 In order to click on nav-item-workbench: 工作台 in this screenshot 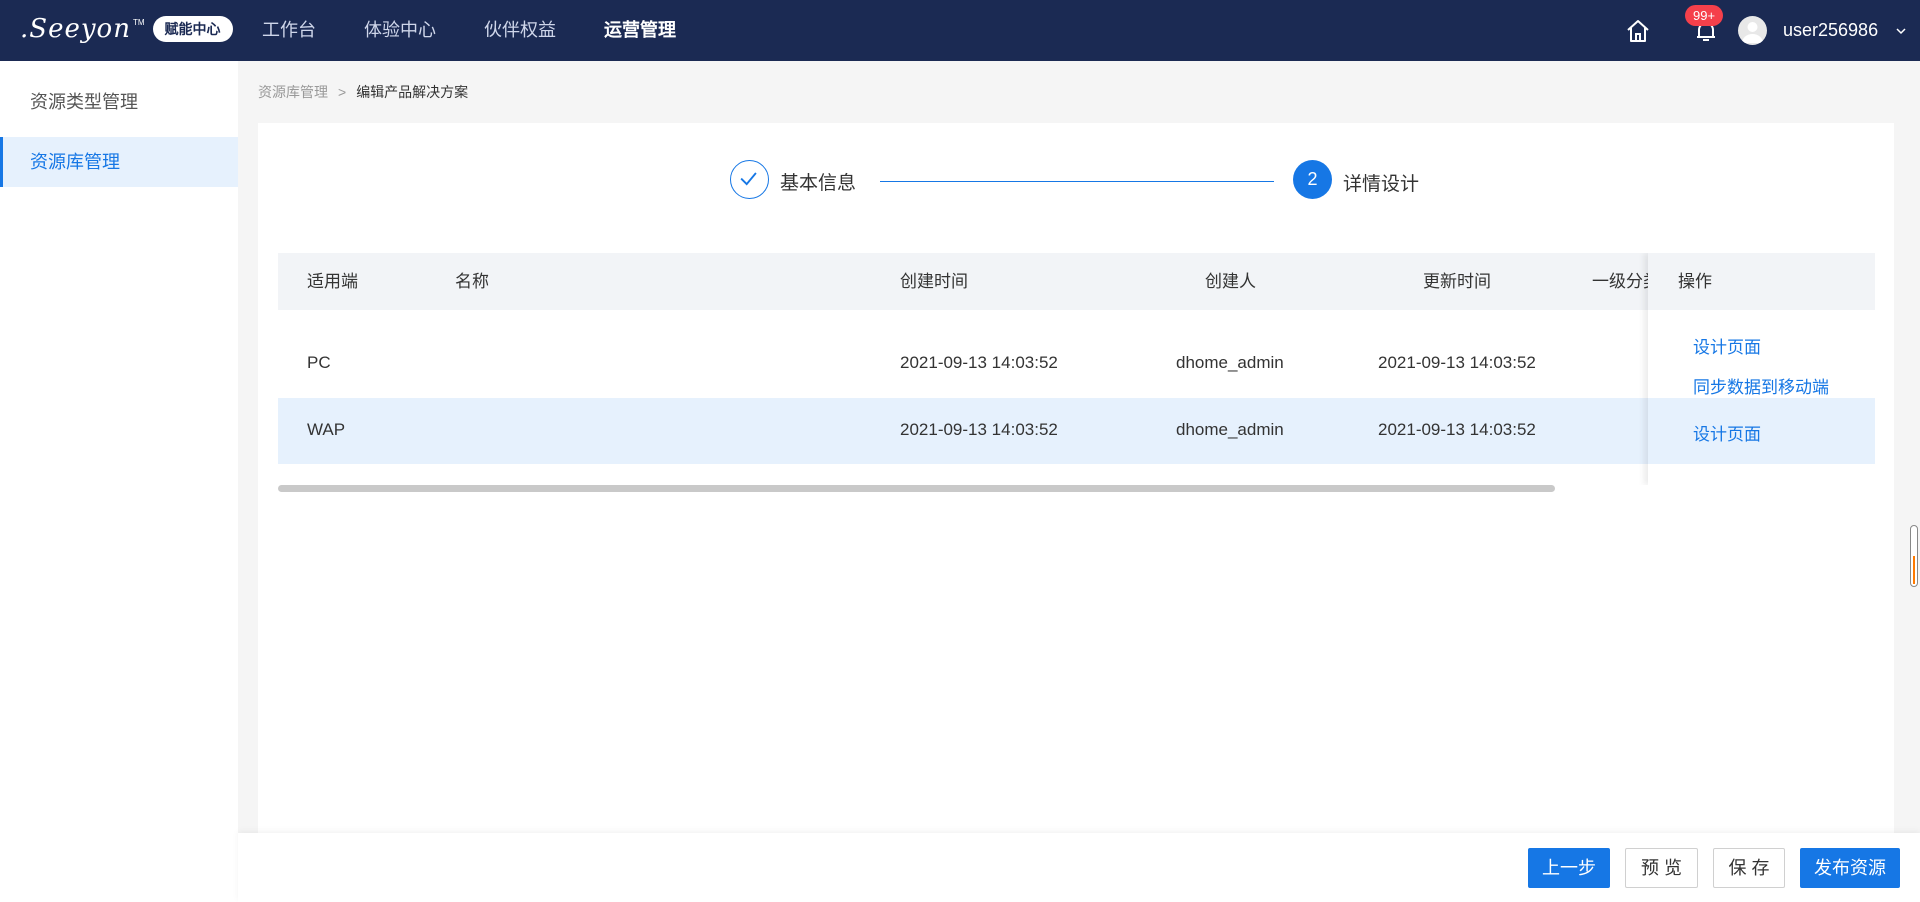, I will do `click(289, 30)`.